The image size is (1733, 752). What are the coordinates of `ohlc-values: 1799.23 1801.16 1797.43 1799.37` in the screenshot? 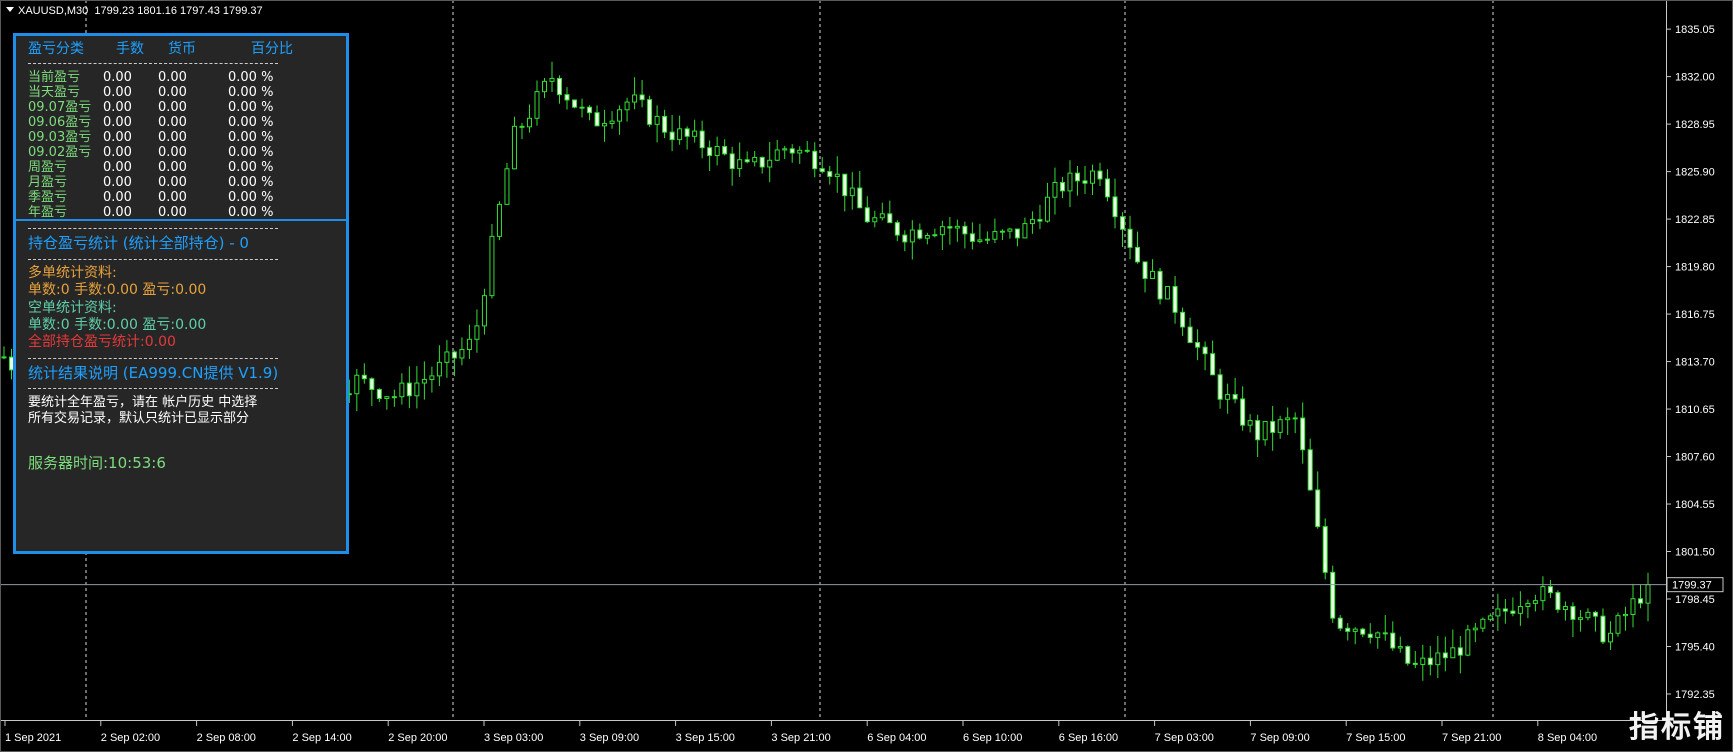 It's located at (178, 11).